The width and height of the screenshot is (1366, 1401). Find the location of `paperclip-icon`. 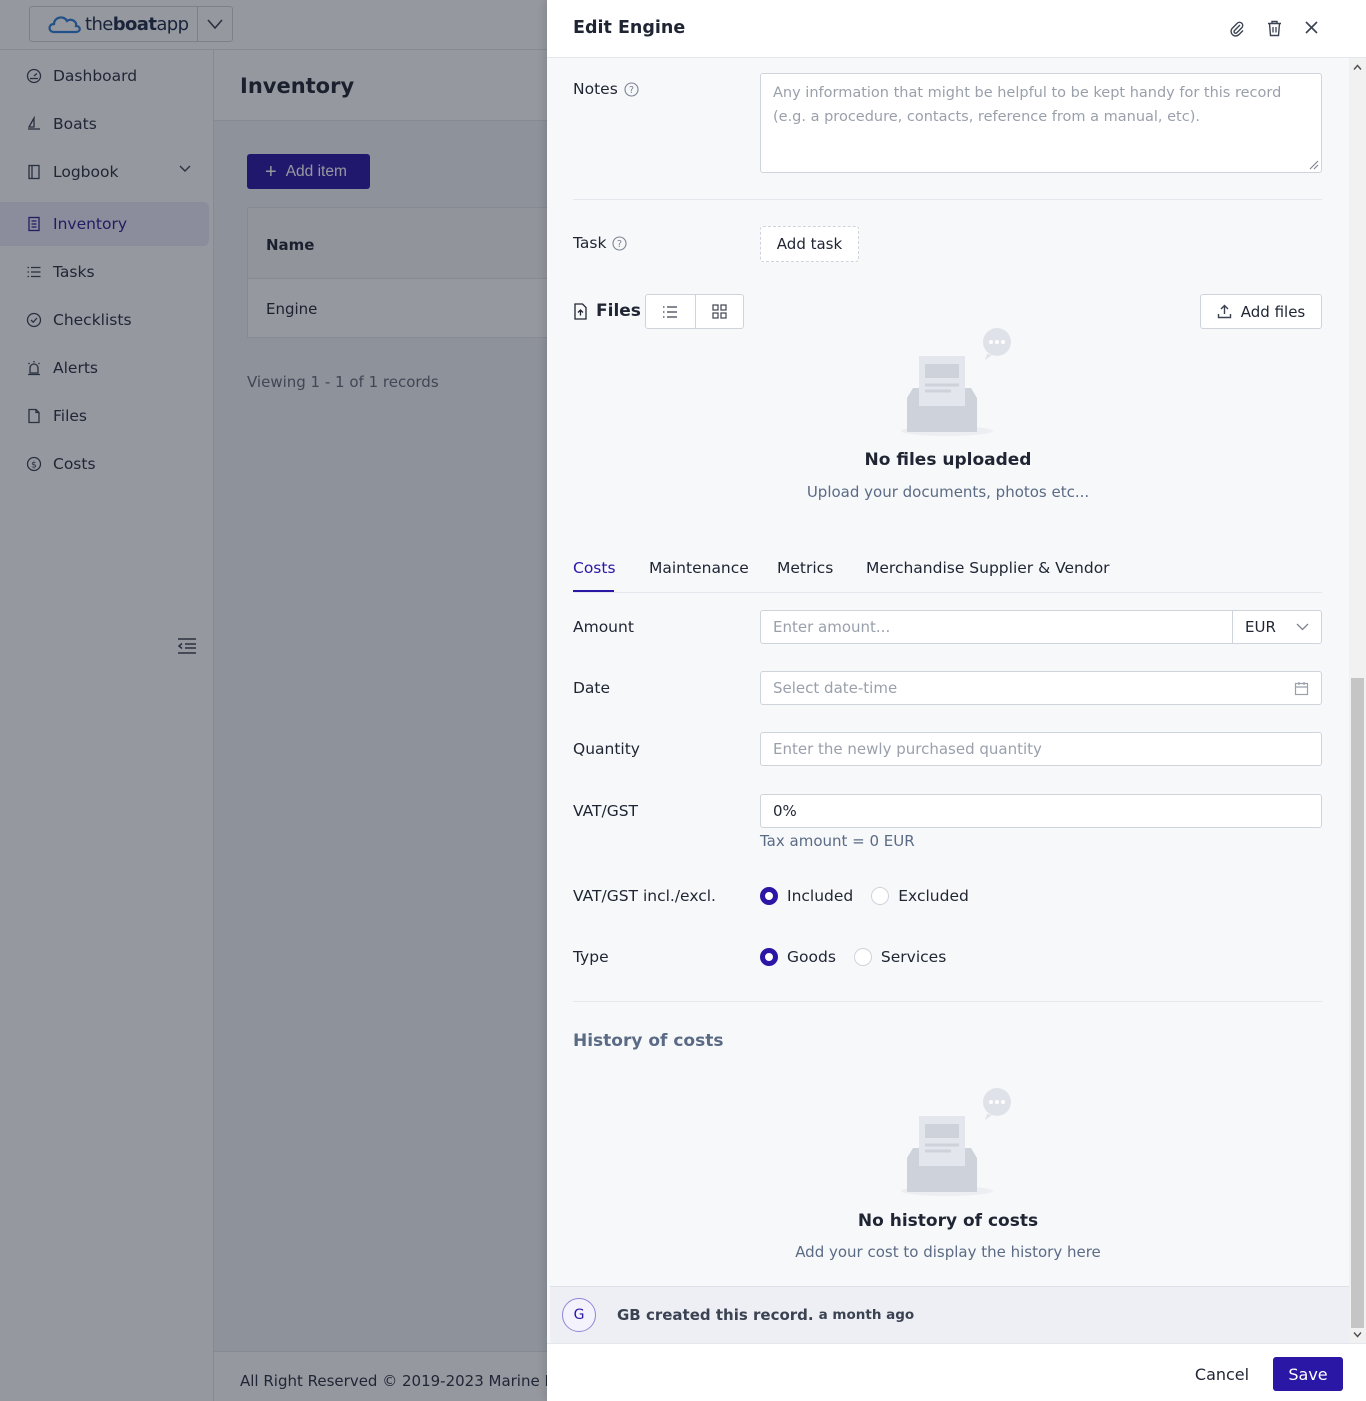

paperclip-icon is located at coordinates (1237, 29).